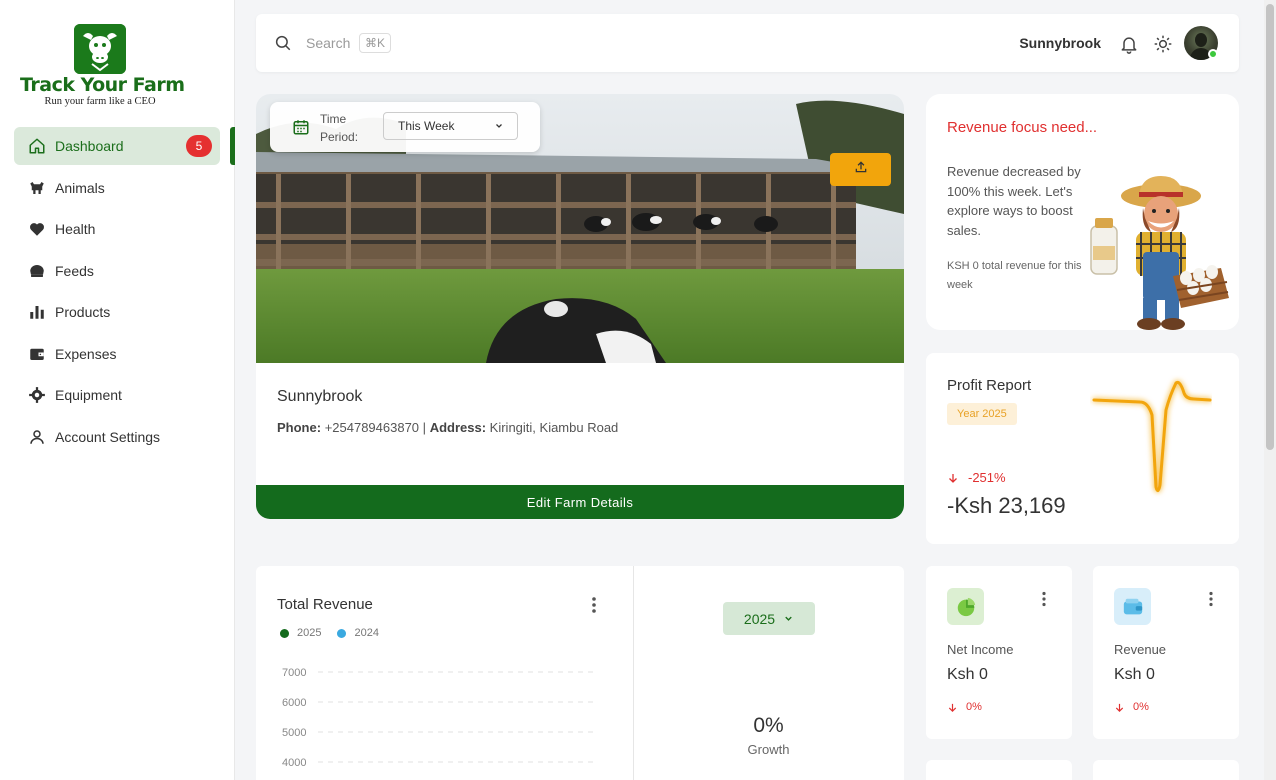 This screenshot has height=780, width=1276. I want to click on revenue-change: 0%, so click(1131, 707).